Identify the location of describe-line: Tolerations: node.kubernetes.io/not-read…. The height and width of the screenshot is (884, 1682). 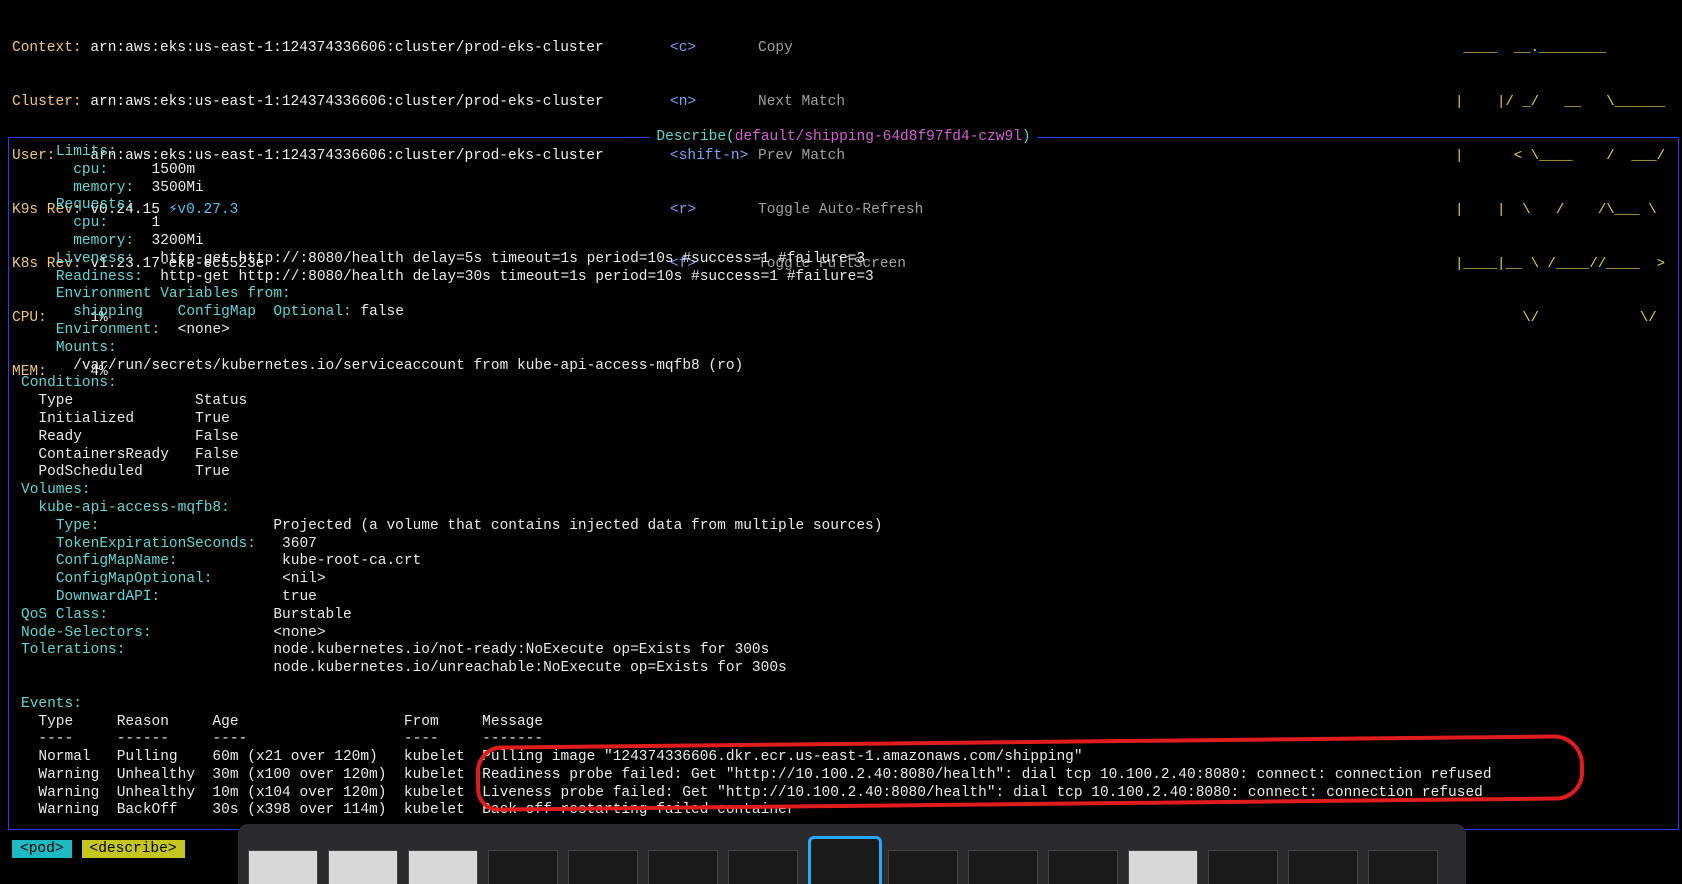
(756, 651).